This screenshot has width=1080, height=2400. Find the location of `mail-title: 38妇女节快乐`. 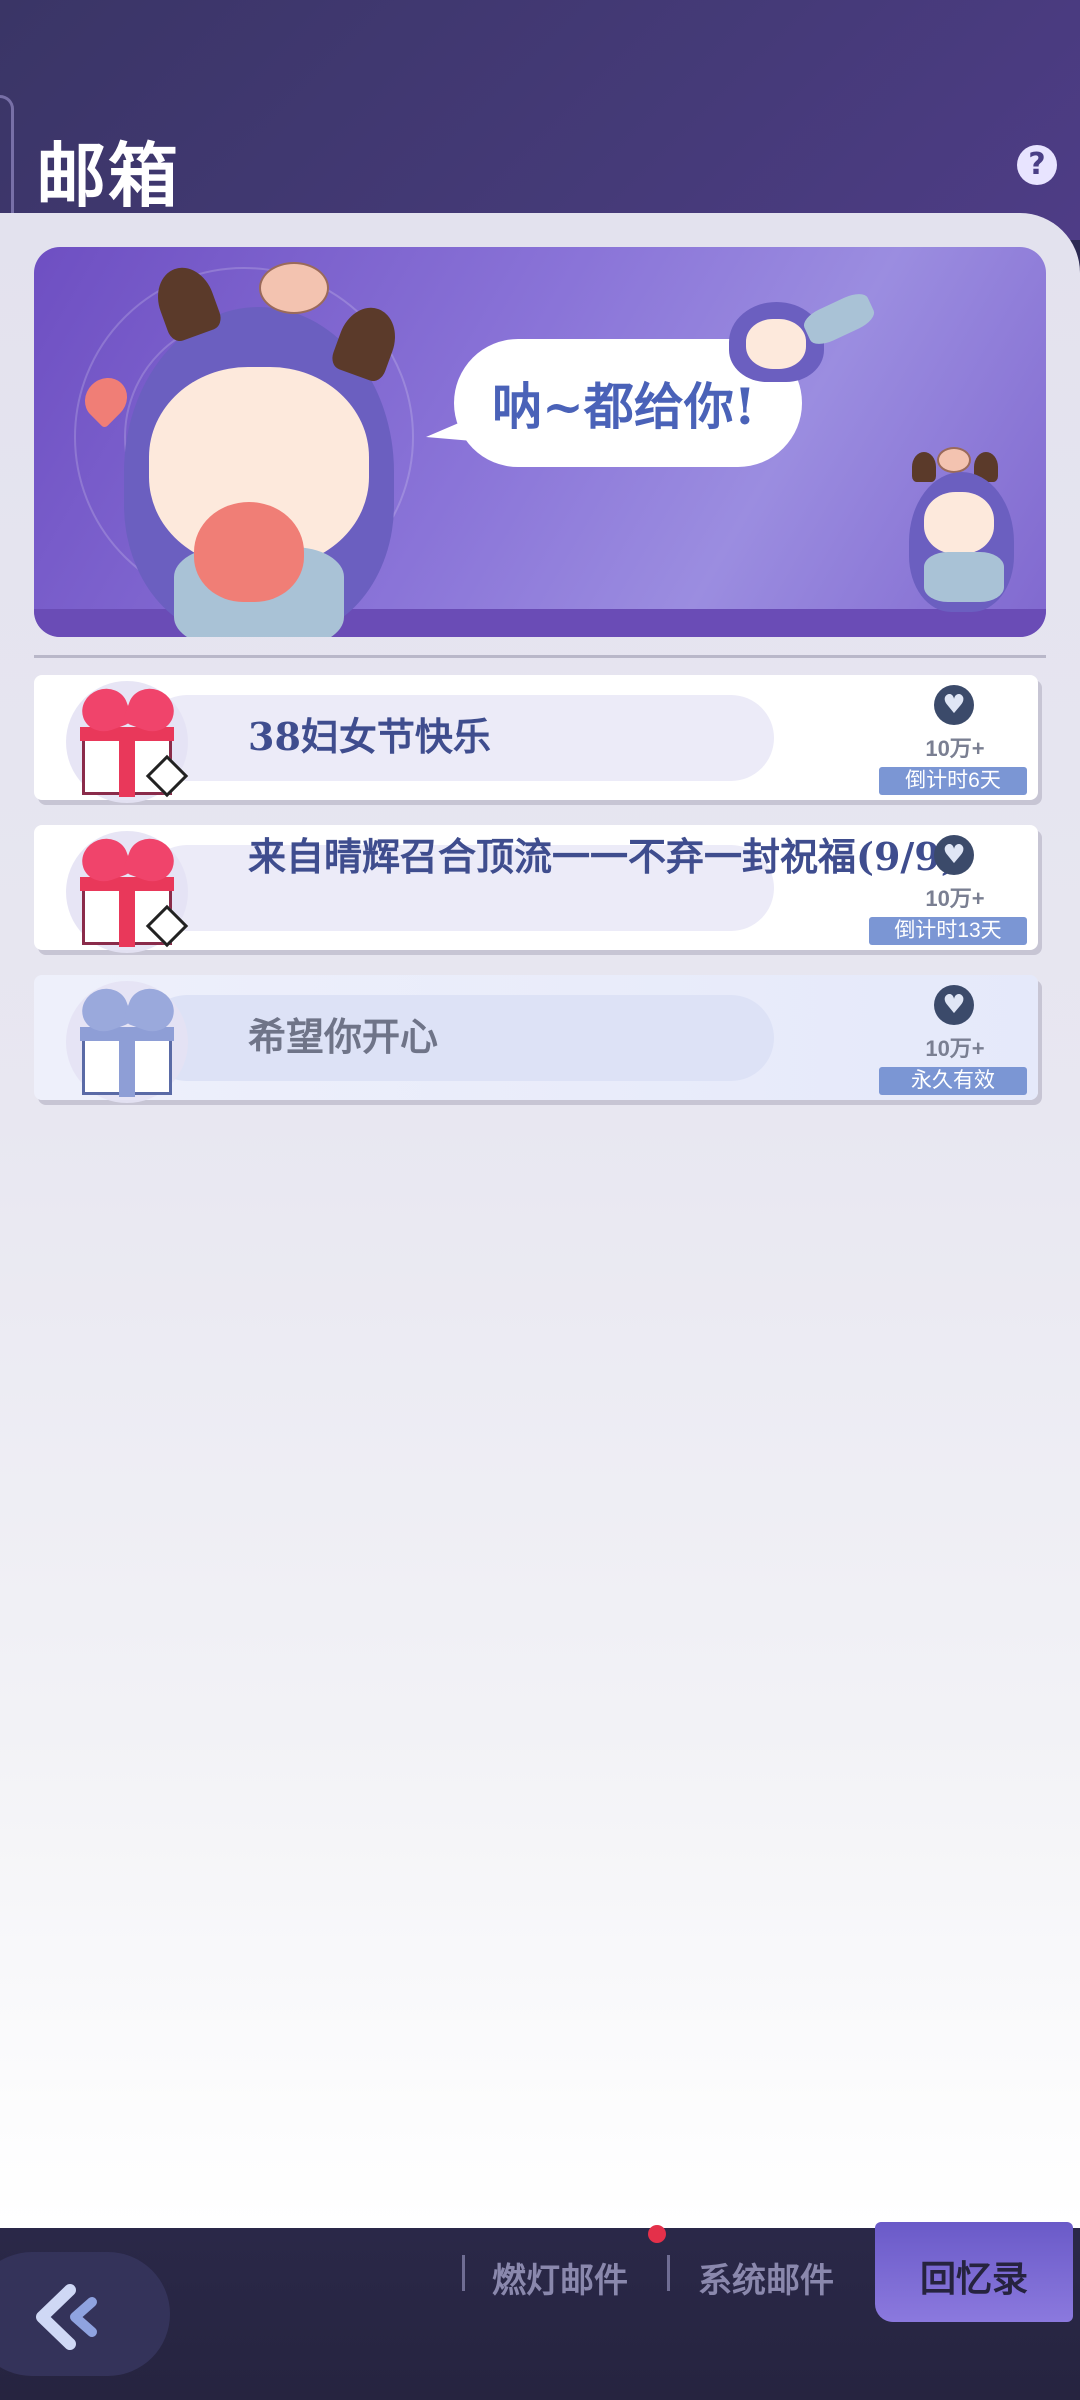

mail-title: 38妇女节快乐 is located at coordinates (369, 736).